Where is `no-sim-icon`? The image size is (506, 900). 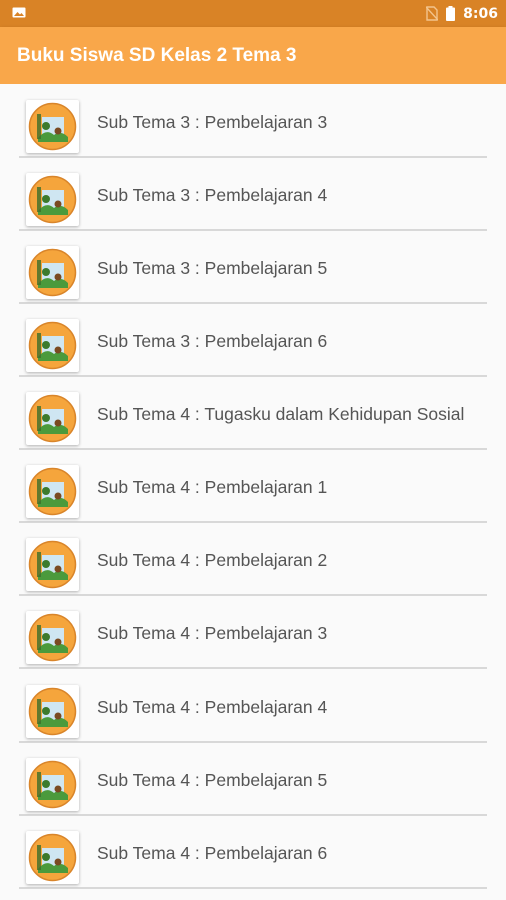
no-sim-icon is located at coordinates (432, 13).